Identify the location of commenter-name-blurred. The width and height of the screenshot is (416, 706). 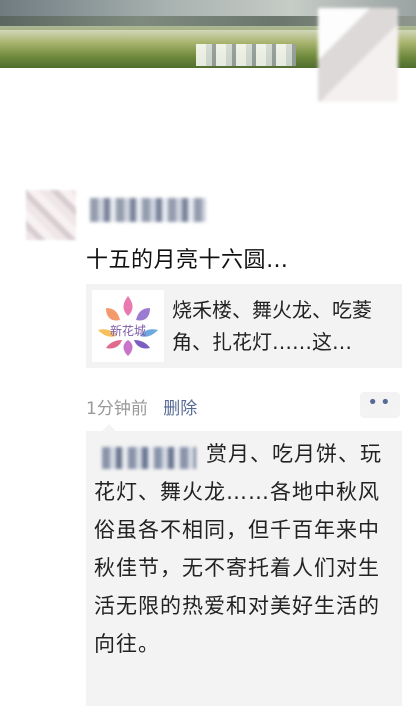
(149, 458).